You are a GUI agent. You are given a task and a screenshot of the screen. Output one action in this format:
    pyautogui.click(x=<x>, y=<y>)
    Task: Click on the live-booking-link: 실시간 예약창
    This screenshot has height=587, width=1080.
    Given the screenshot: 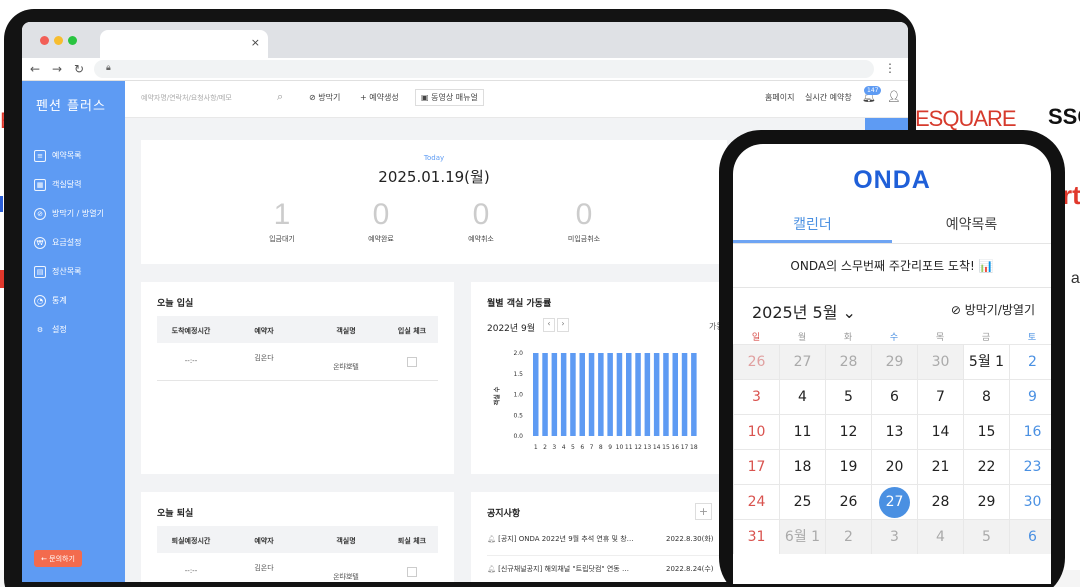 What is the action you would take?
    pyautogui.click(x=828, y=97)
    